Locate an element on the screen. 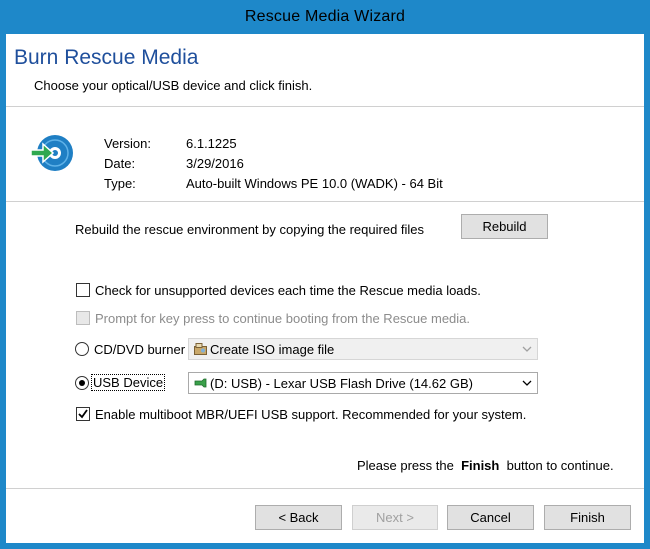 This screenshot has width=650, height=549. date-value: 3/29/2016 is located at coordinates (215, 163).